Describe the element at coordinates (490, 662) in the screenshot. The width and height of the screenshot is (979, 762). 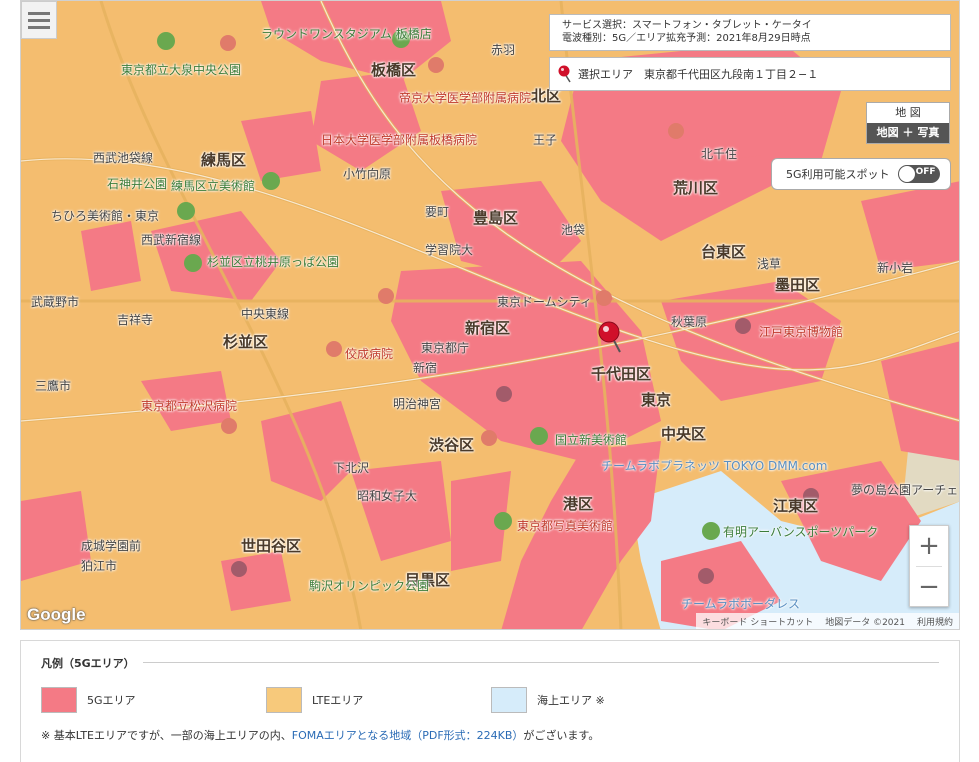
I see `legend-divider` at that location.